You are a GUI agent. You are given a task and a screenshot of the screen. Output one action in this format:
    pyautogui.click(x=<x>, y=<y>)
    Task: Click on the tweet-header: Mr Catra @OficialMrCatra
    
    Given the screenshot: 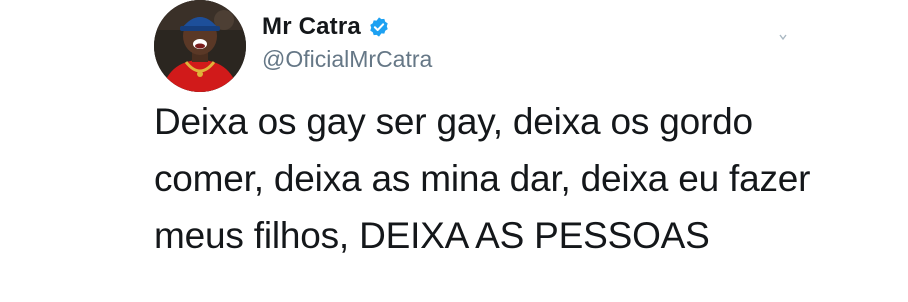 What is the action you would take?
    pyautogui.click(x=347, y=41)
    